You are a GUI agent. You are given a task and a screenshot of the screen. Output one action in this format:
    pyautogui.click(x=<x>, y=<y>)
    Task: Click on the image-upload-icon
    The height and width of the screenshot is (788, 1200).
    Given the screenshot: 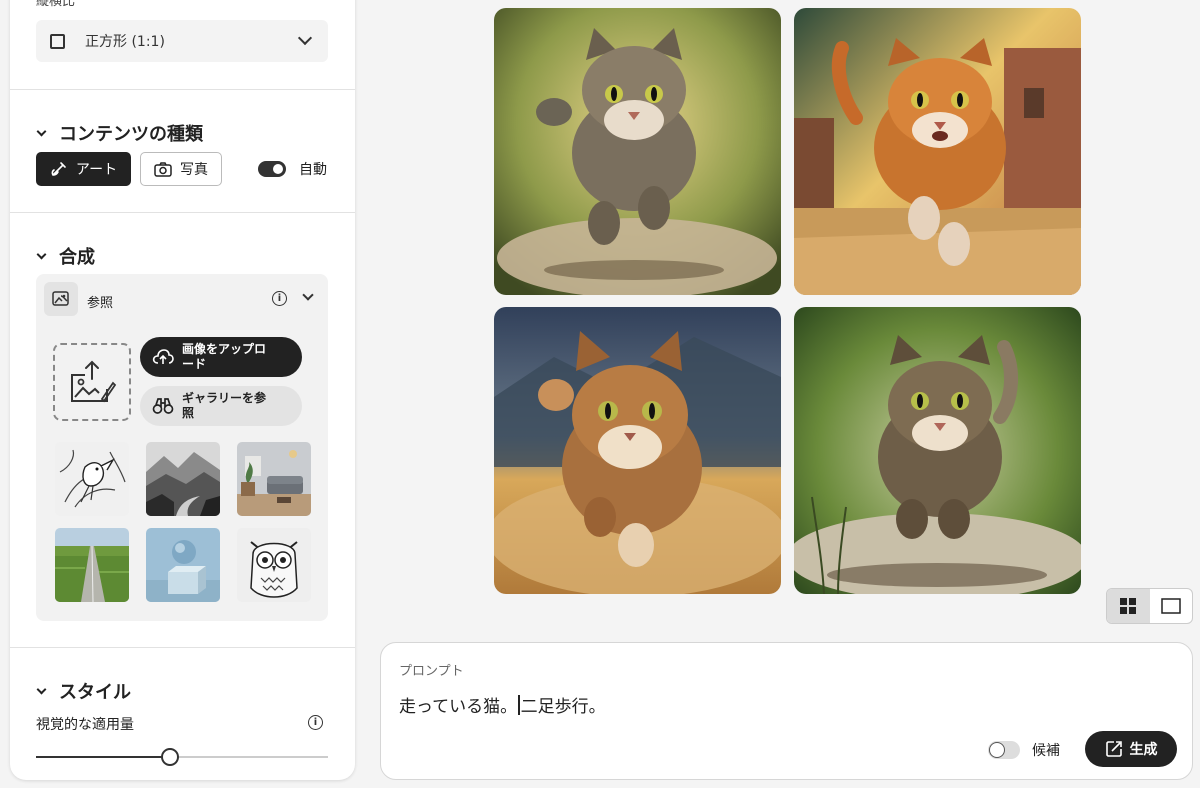 What is the action you would take?
    pyautogui.click(x=94, y=381)
    